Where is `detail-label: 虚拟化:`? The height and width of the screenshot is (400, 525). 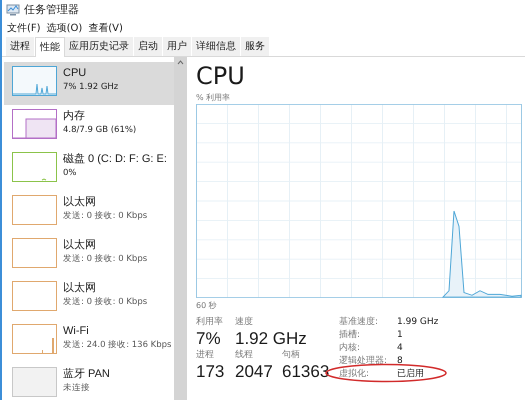 detail-label: 虚拟化: is located at coordinates (354, 374).